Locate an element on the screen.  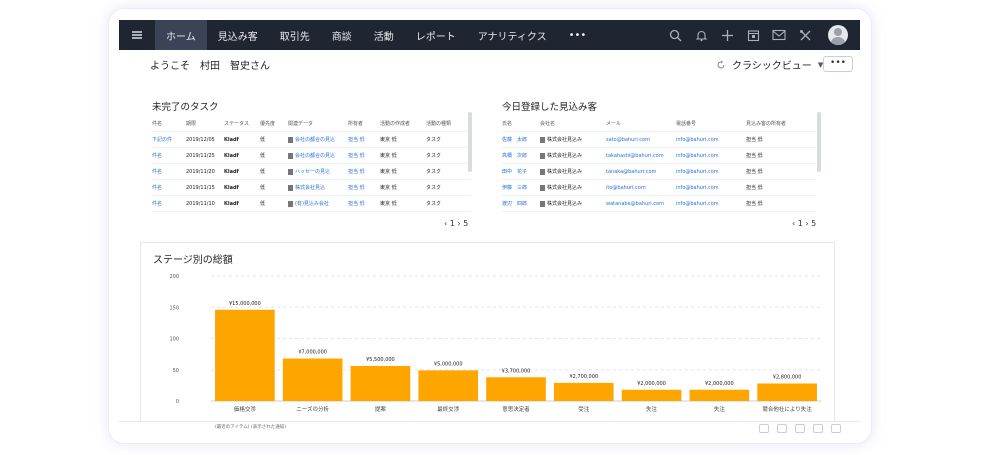
table-cell: 佐藤 太郎 is located at coordinates (521, 139).